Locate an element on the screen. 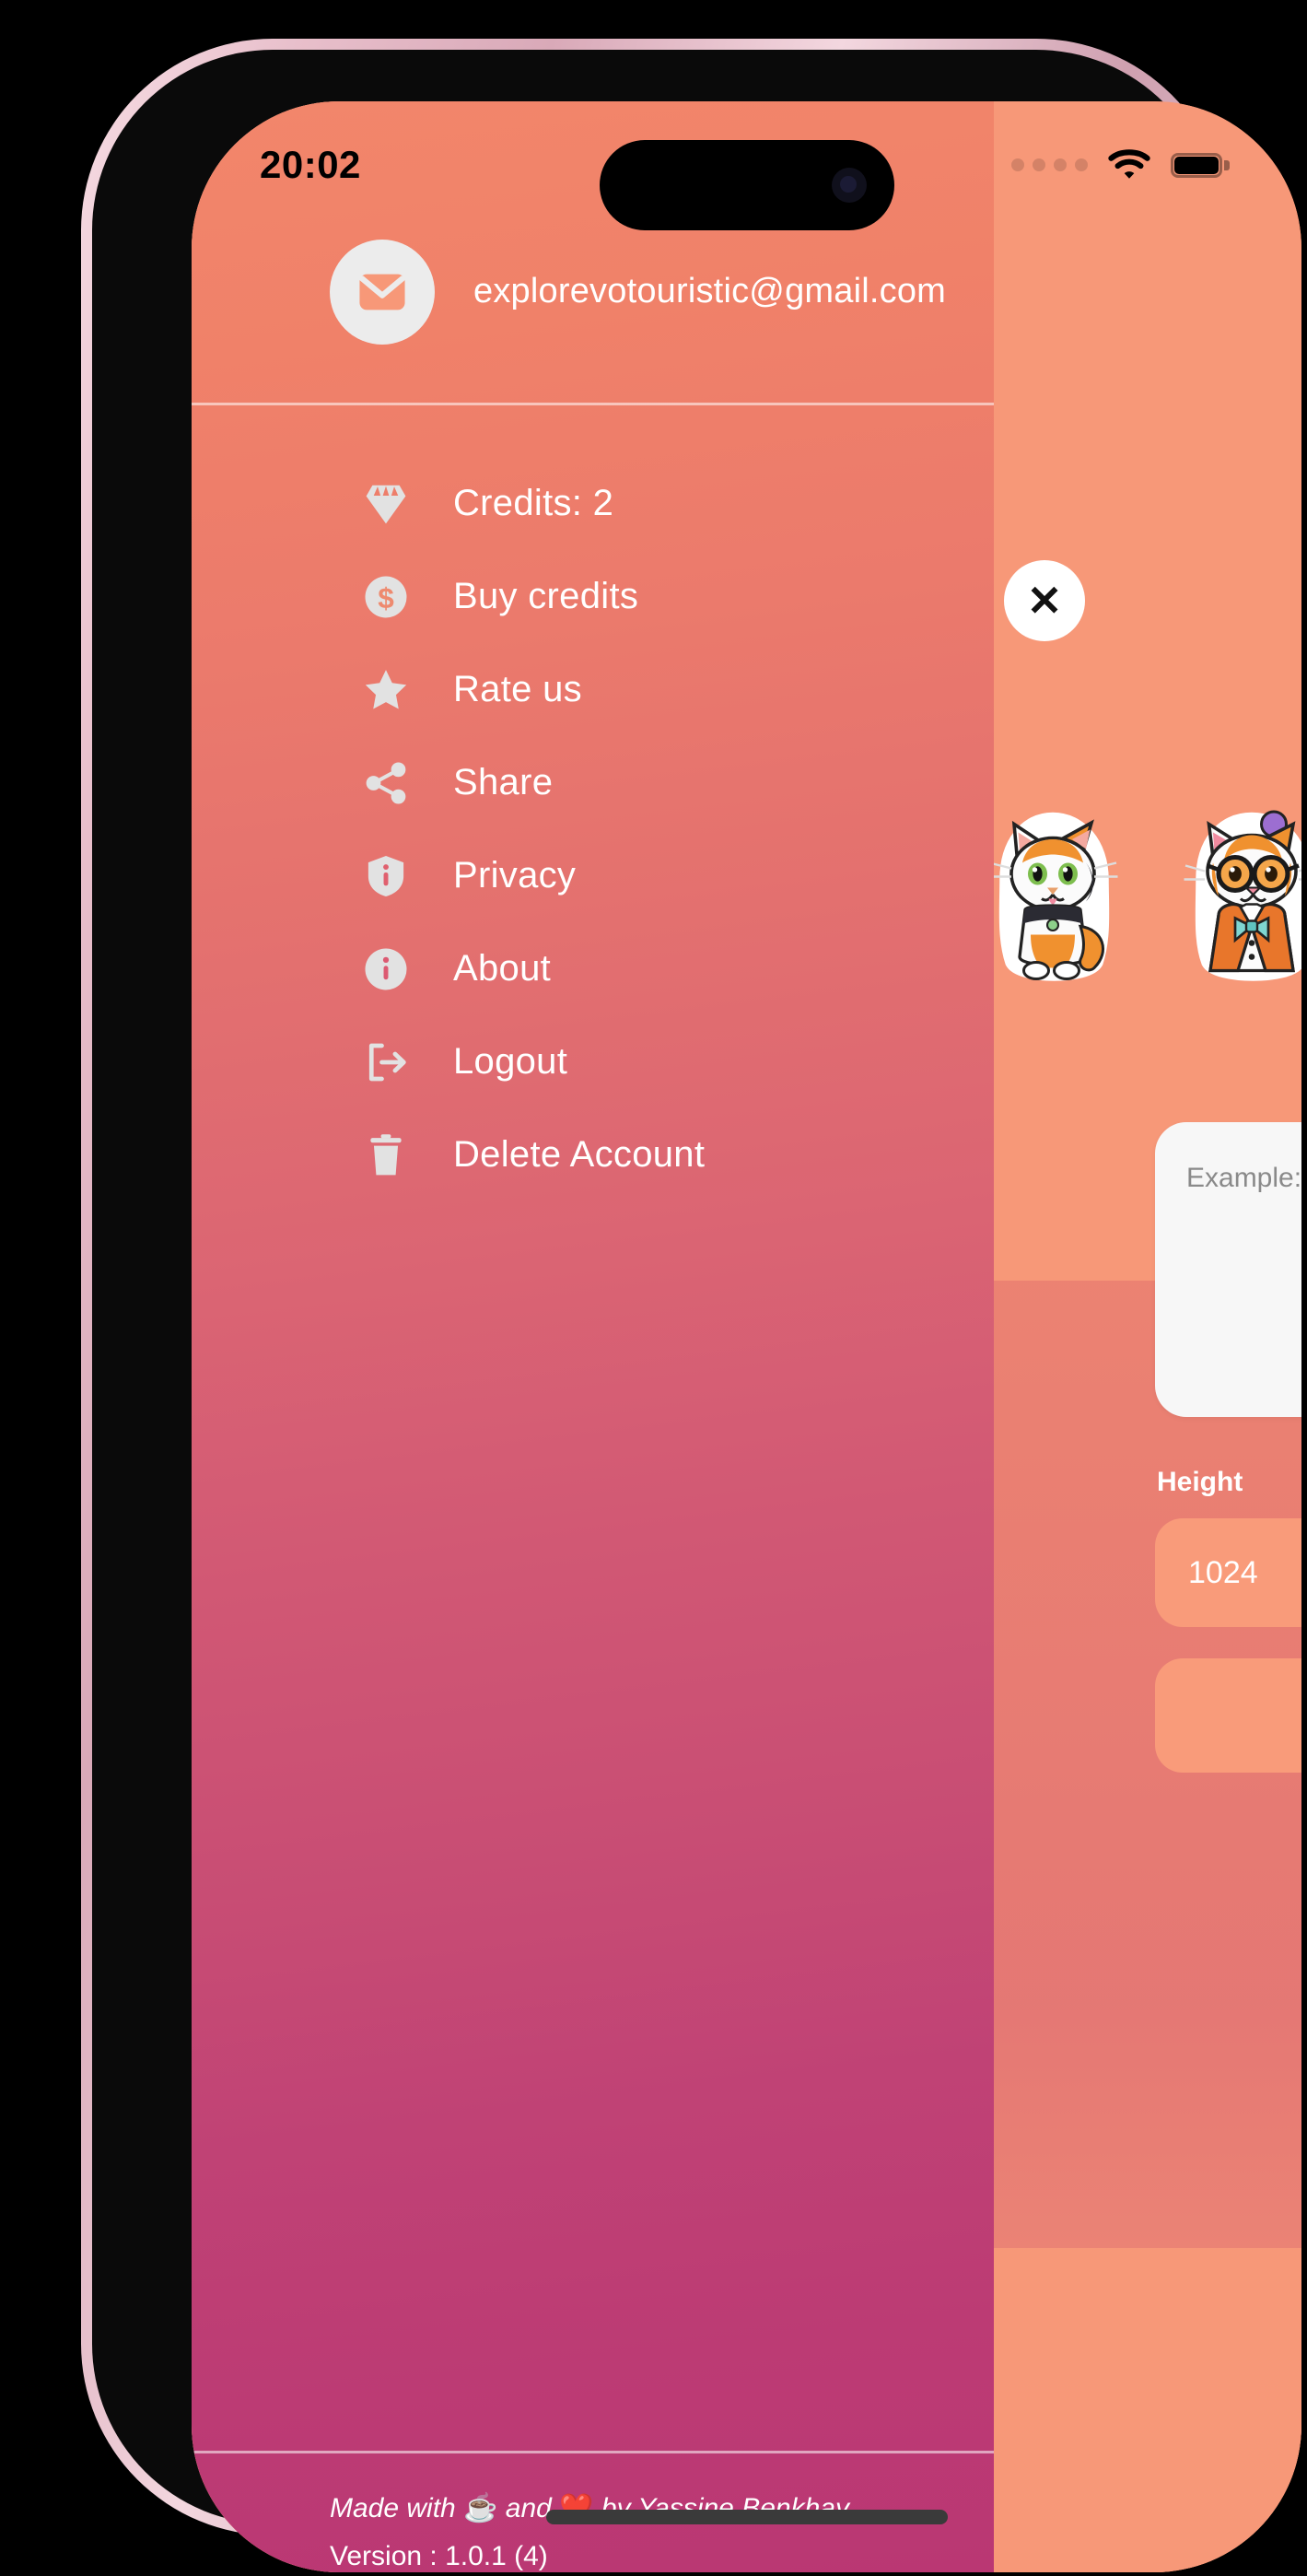  menu-item-credits: Credits: 2 is located at coordinates (593, 504).